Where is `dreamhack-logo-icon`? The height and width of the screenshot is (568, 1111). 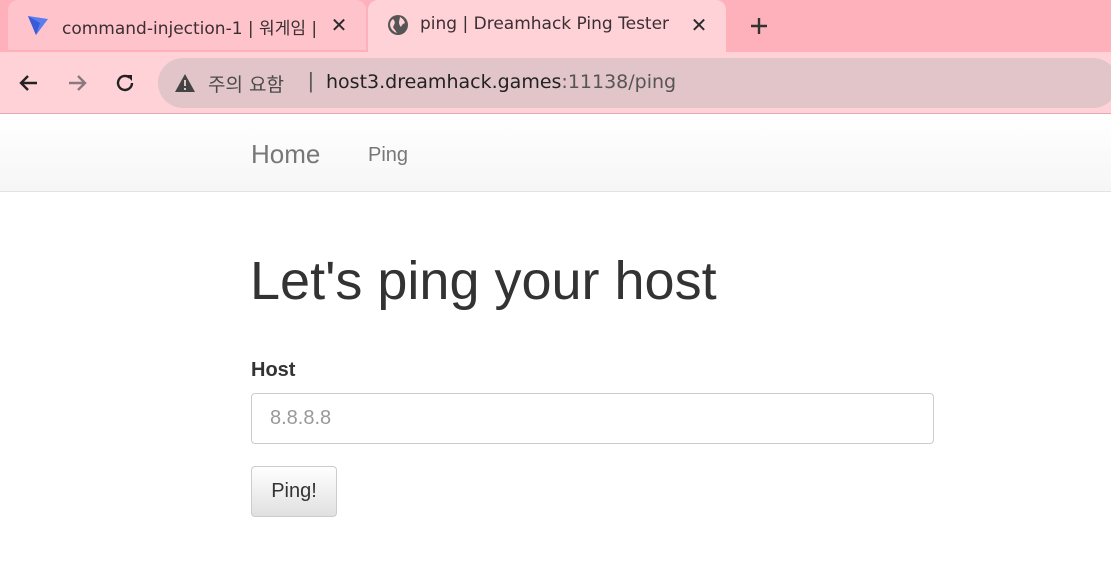 dreamhack-logo-icon is located at coordinates (38, 25).